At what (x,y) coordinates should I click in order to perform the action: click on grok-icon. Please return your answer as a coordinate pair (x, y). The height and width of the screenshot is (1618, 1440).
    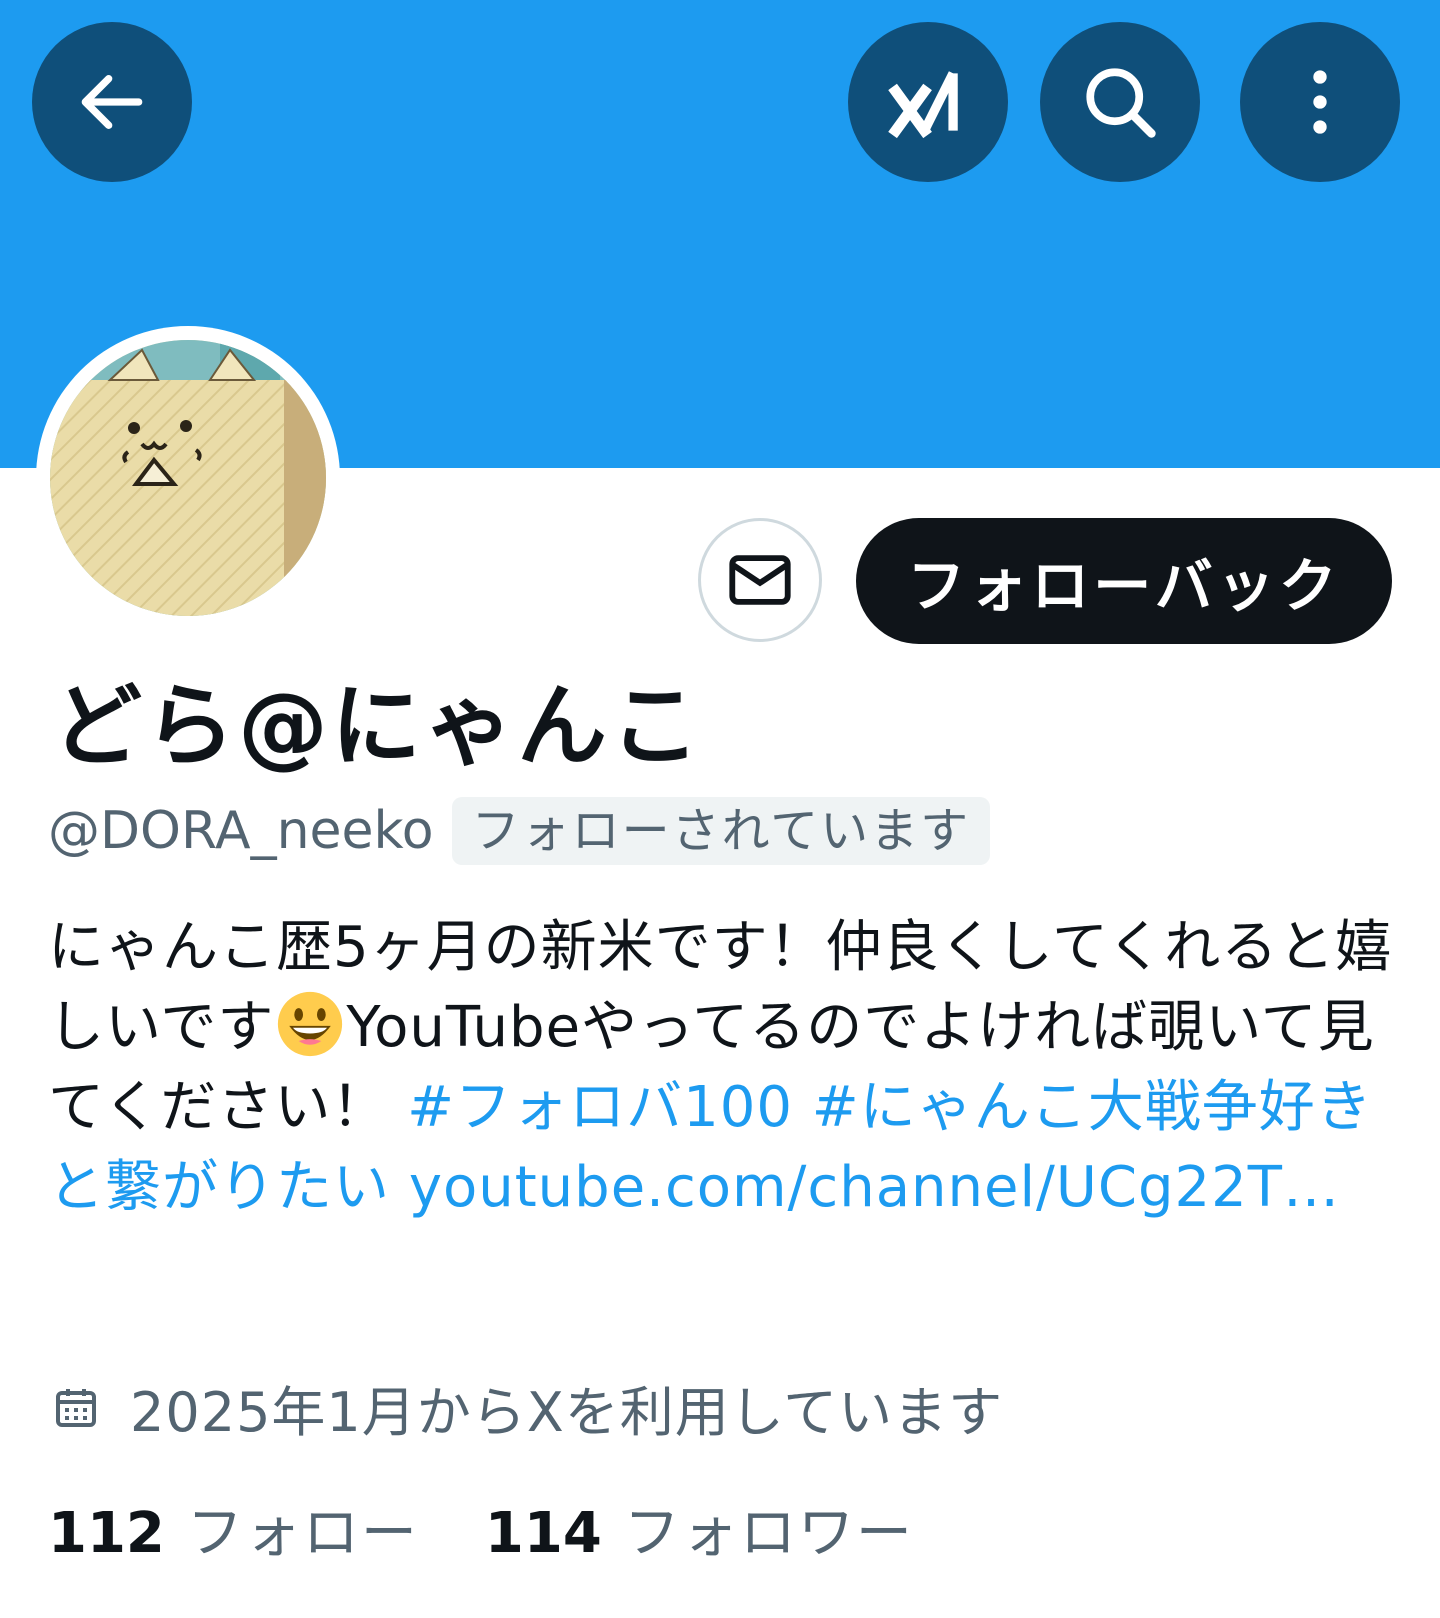
    Looking at the image, I should click on (923, 105).